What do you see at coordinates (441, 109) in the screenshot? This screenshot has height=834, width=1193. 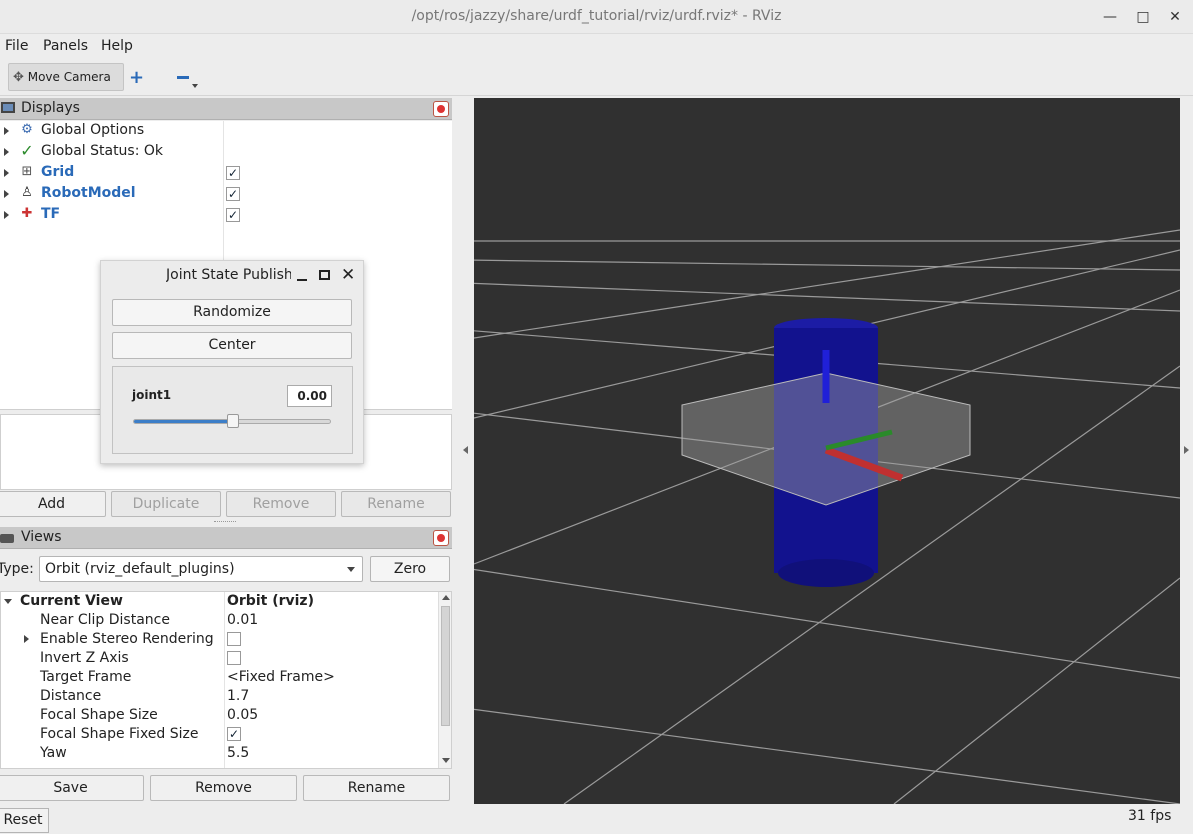 I see `displays-close-icon` at bounding box center [441, 109].